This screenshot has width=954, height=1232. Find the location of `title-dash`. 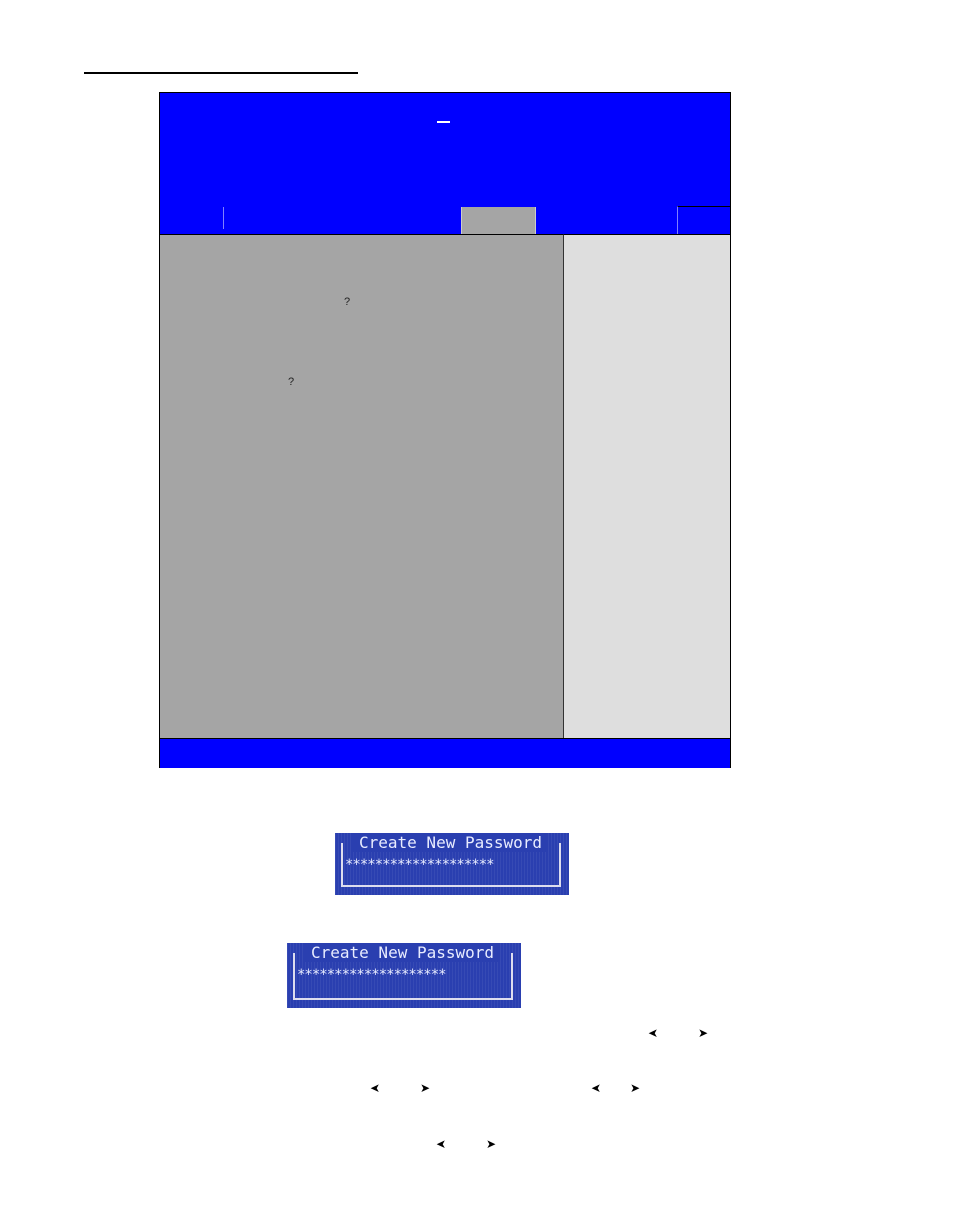

title-dash is located at coordinates (443, 122).